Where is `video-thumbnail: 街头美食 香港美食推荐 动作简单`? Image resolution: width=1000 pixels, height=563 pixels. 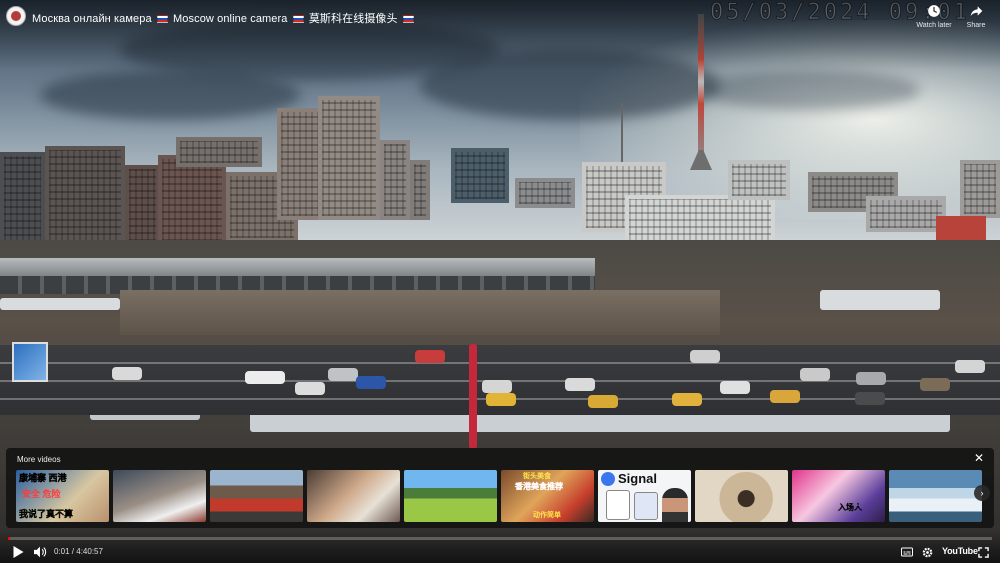
video-thumbnail: 街头美食 香港美食推荐 动作简单 is located at coordinates (547, 496).